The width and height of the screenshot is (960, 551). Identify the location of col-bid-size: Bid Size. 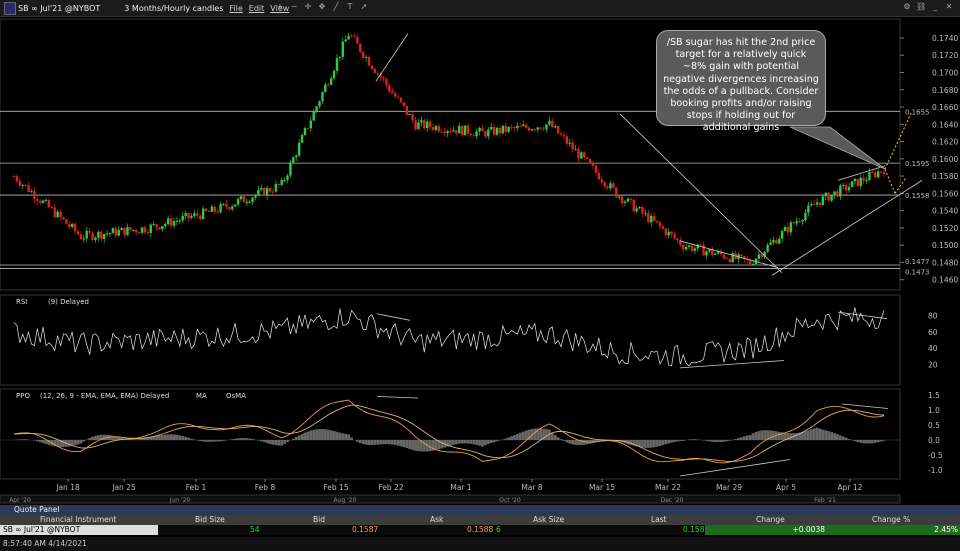
(210, 520).